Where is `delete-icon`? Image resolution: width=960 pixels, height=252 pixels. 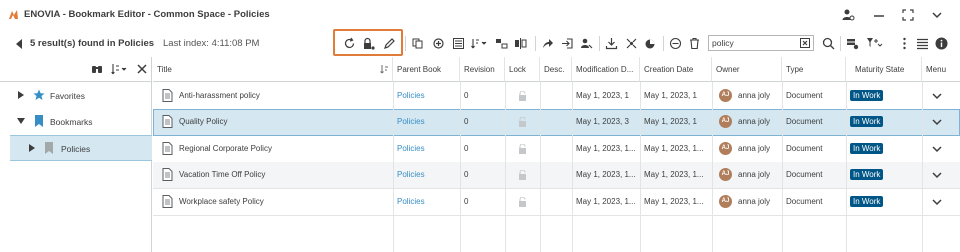
delete-icon is located at coordinates (694, 43).